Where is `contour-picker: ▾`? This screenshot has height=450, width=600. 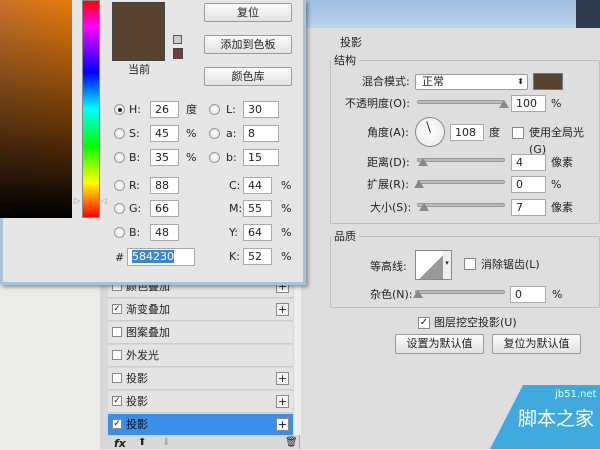
contour-picker: ▾ is located at coordinates (433, 265).